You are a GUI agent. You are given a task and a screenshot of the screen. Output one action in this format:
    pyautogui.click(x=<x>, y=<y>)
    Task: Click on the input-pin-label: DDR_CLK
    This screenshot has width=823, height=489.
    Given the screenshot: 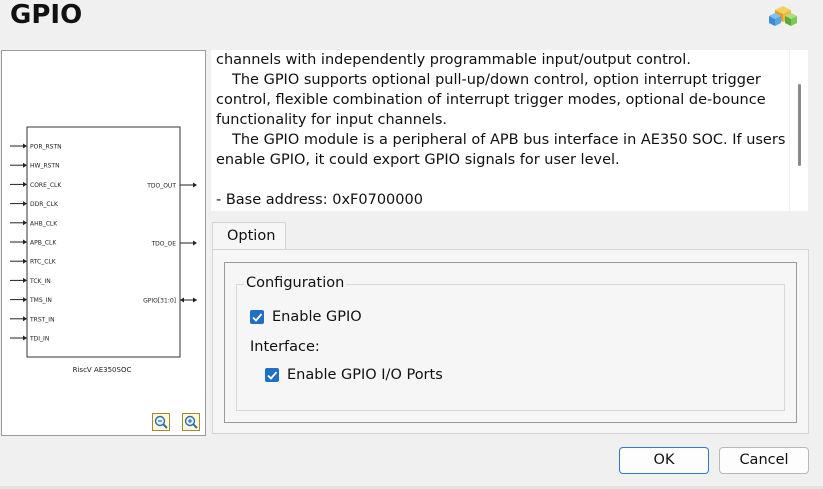 What is the action you would take?
    pyautogui.click(x=44, y=204)
    